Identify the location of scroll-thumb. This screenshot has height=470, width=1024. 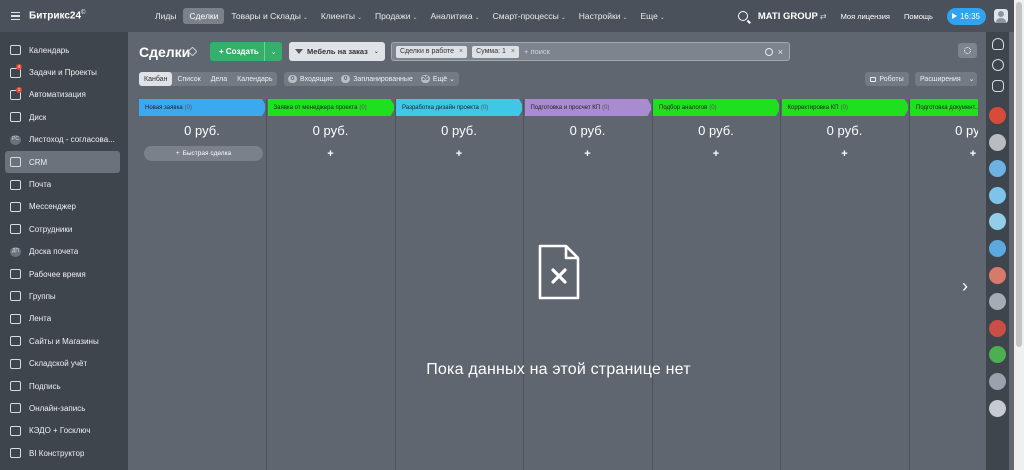
(1019, 174).